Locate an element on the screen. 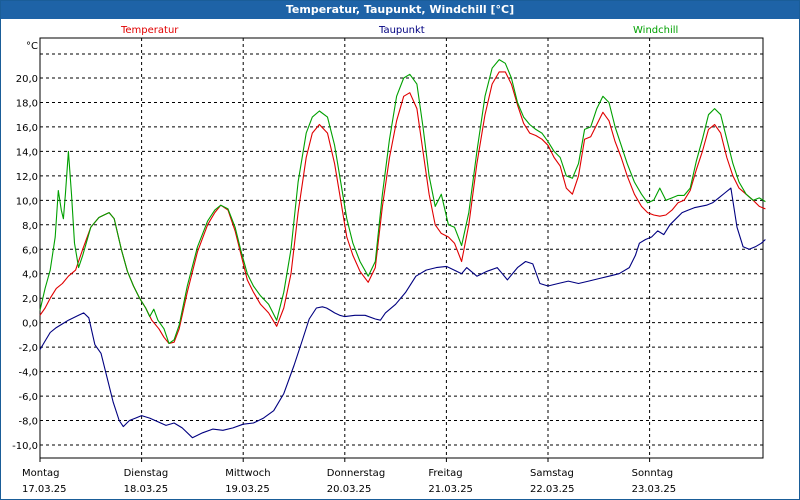 The height and width of the screenshot is (500, 800). x-day-label: Mittwoch is located at coordinates (247, 473).